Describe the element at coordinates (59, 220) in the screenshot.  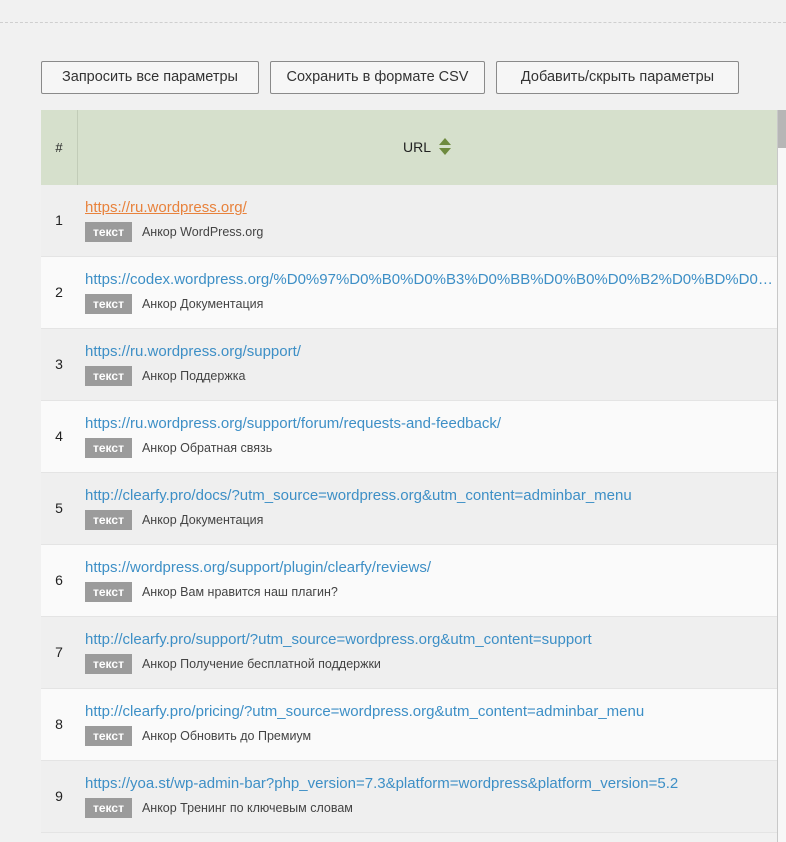
I see `row-number: 1` at that location.